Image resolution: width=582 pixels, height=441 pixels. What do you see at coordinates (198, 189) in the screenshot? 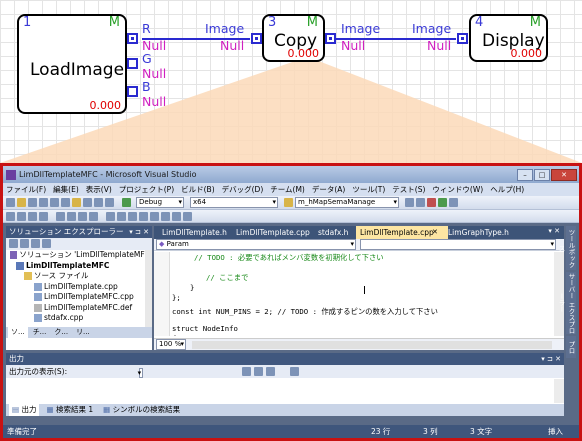
I see `menu-build: ビルド(B)` at bounding box center [198, 189].